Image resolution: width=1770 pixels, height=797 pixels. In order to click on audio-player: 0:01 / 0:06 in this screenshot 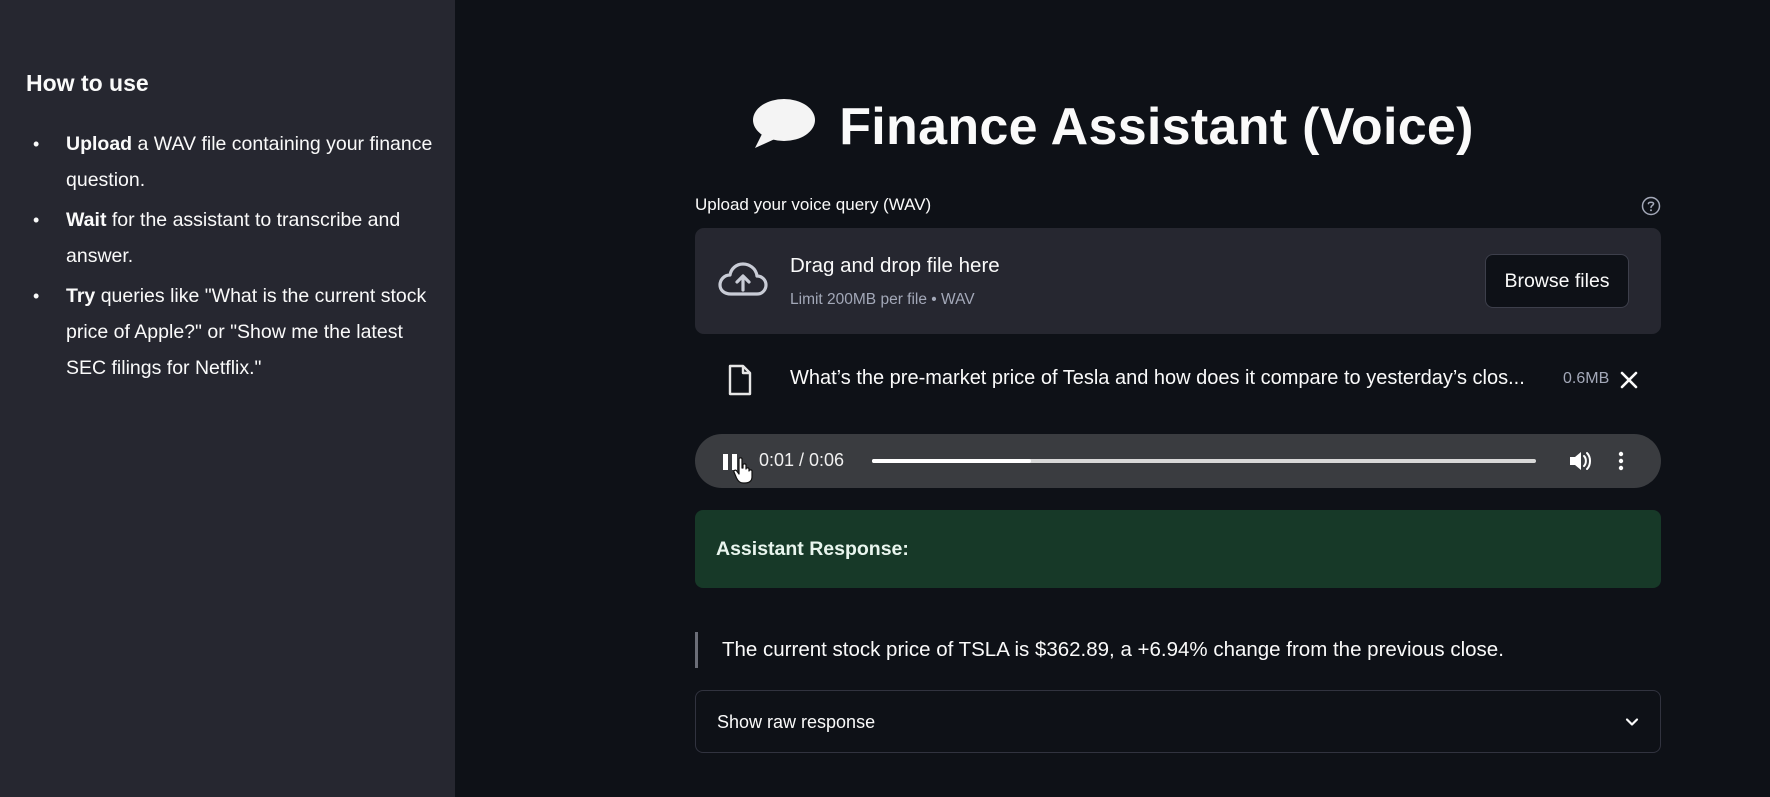, I will do `click(1178, 461)`.